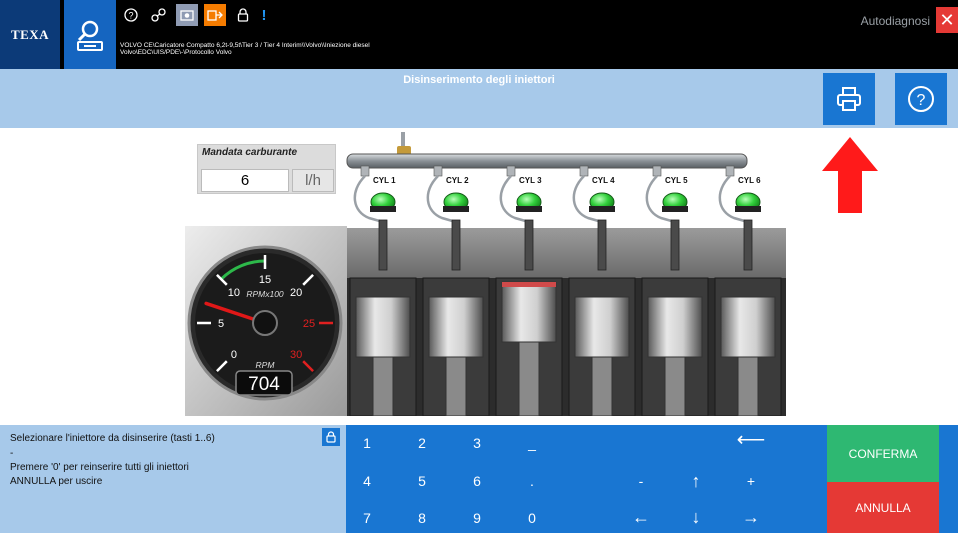 The width and height of the screenshot is (958, 533). What do you see at coordinates (56, 481) in the screenshot?
I see `instruction-line4: ANNULLA per uscire` at bounding box center [56, 481].